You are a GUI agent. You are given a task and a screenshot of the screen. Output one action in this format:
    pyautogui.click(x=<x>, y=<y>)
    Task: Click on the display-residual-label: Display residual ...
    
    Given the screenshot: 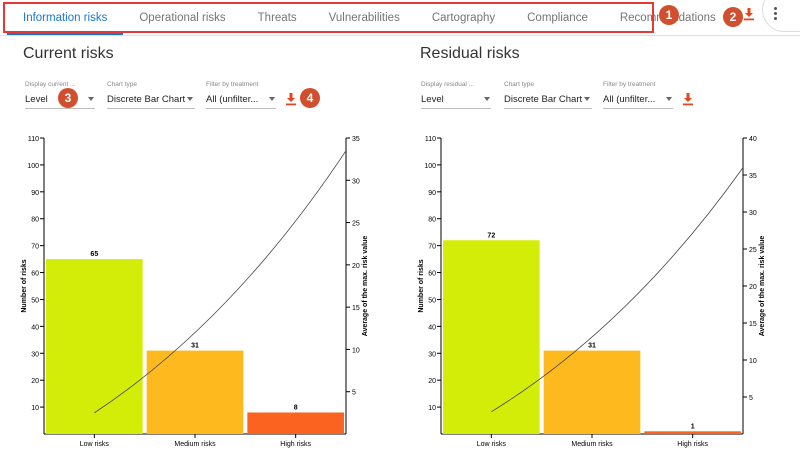 What is the action you would take?
    pyautogui.click(x=448, y=84)
    